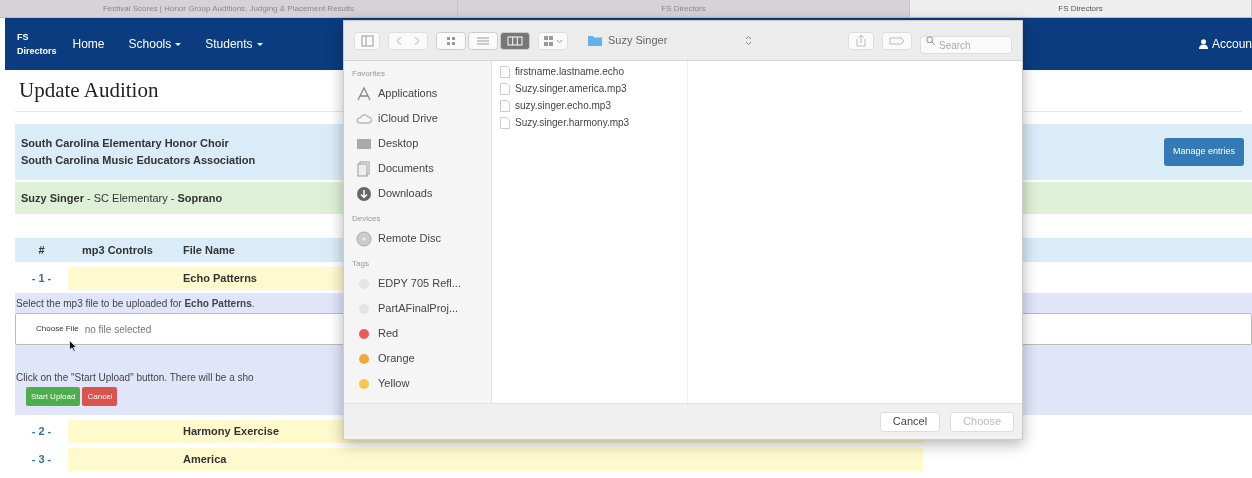  I want to click on list-view-icon, so click(483, 40).